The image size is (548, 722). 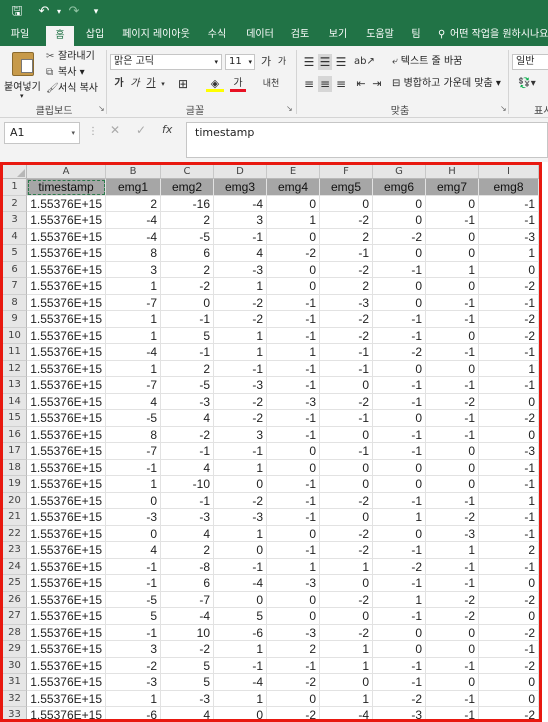 I want to click on grow-font-button: 가, so click(x=266, y=62).